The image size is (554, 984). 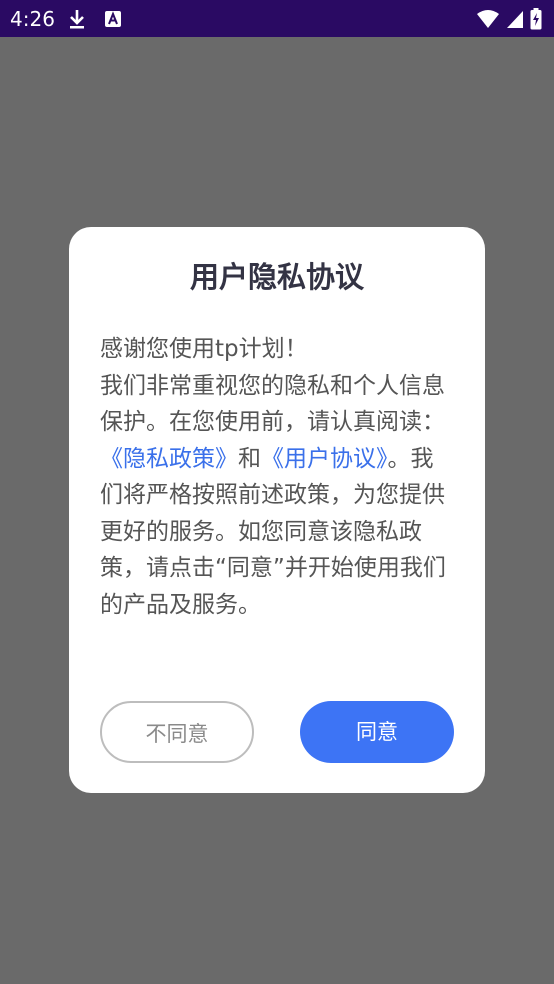 I want to click on status-notification-icons, so click(x=95, y=19).